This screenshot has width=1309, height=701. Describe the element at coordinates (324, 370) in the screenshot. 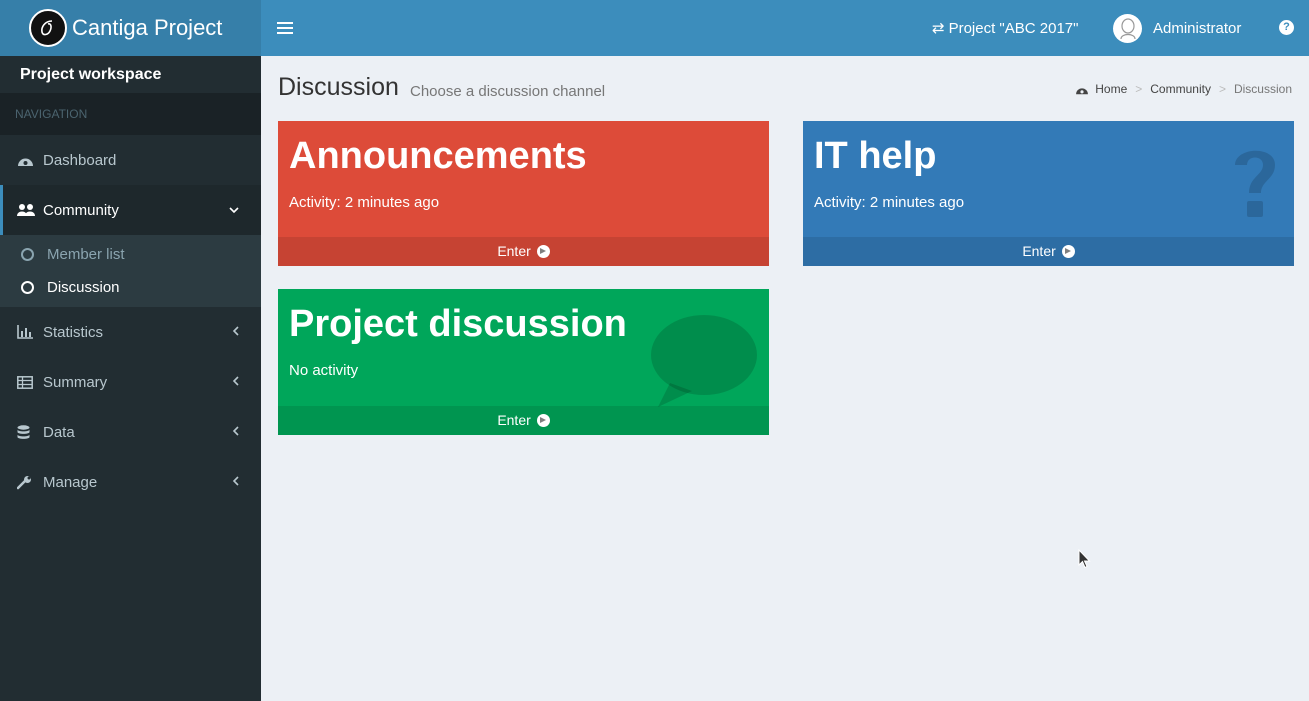

I see `channel-activity: No activity` at that location.